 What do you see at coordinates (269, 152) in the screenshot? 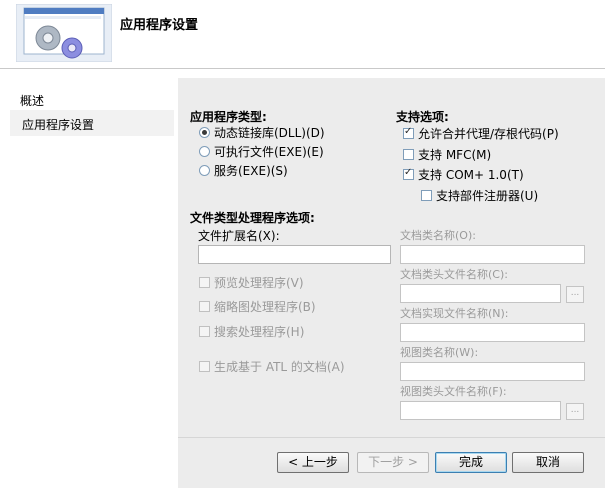
I see `radio-exe-label: 可执行文件(EXE)(E)` at bounding box center [269, 152].